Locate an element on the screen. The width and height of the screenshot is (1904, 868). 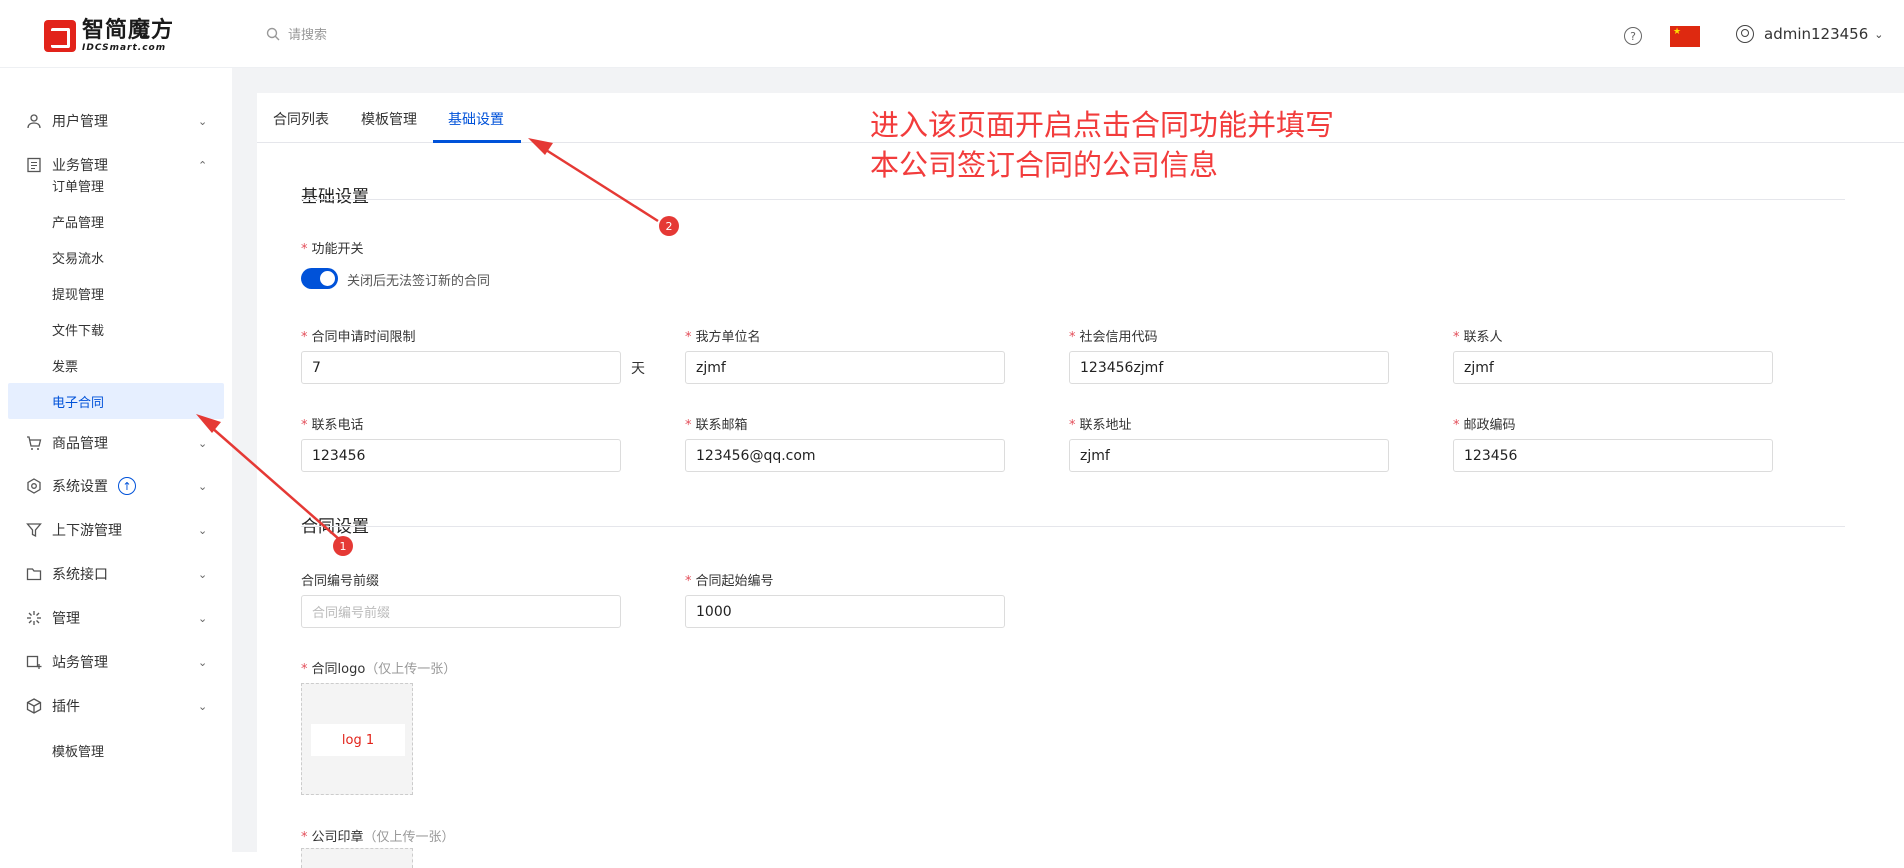
annotation-marker-1: 1 is located at coordinates (343, 546).